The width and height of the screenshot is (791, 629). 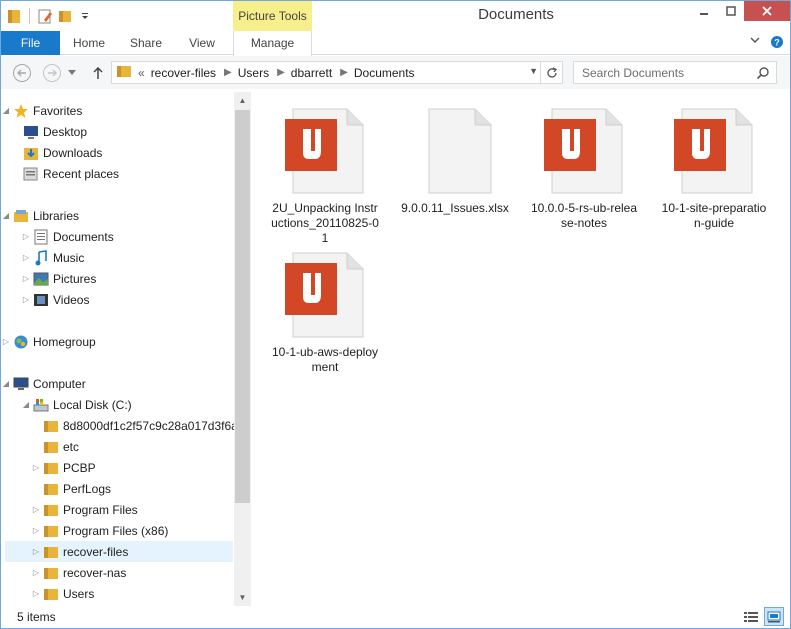 I want to click on close-button, so click(x=767, y=11).